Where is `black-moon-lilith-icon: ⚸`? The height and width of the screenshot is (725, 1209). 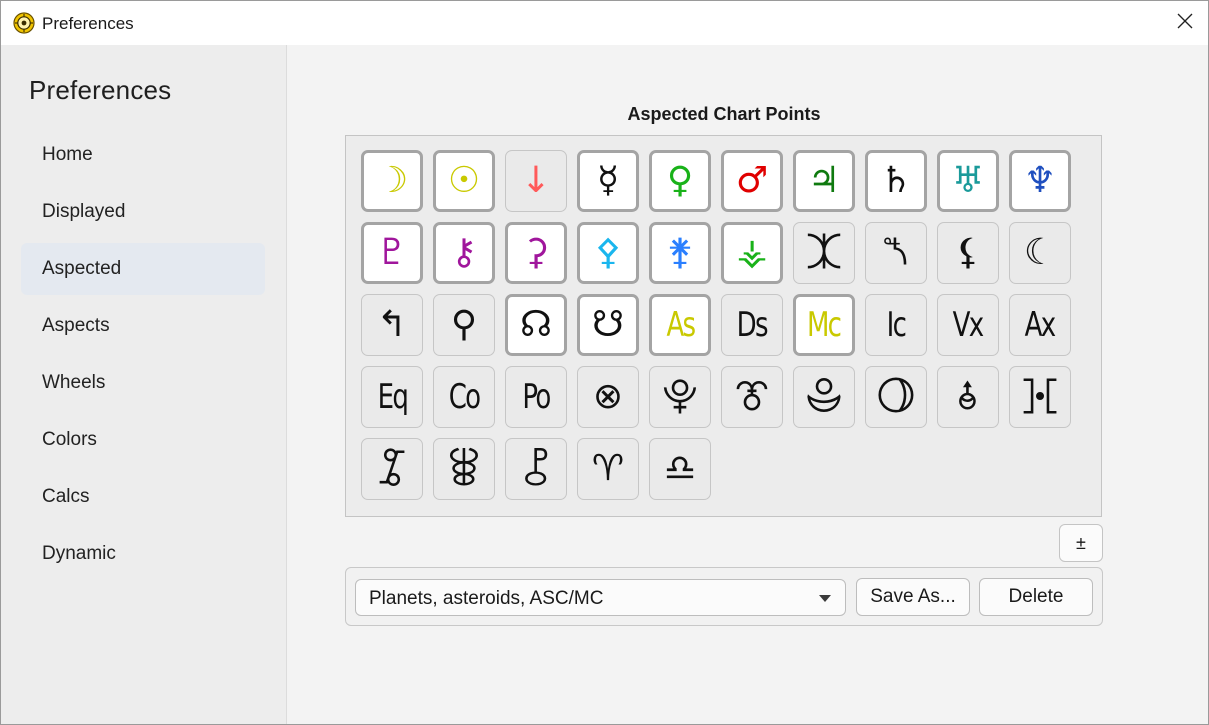
black-moon-lilith-icon: ⚸ is located at coordinates (968, 252).